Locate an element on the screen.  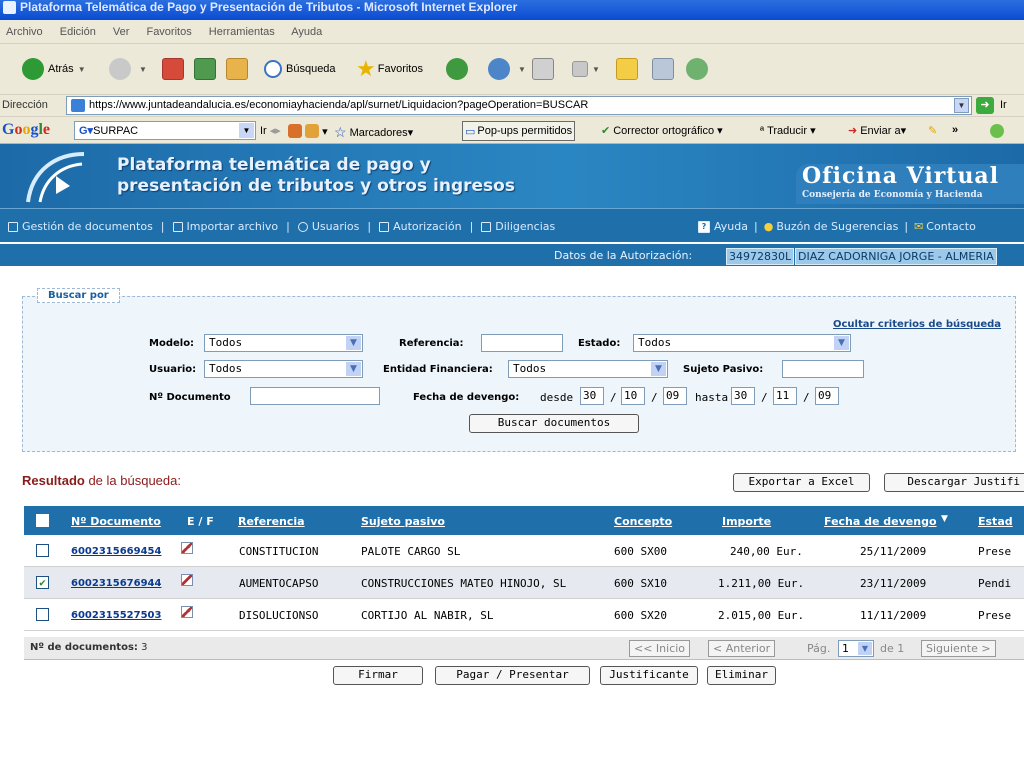
col-referencia: Referencia is located at coordinates (271, 521).